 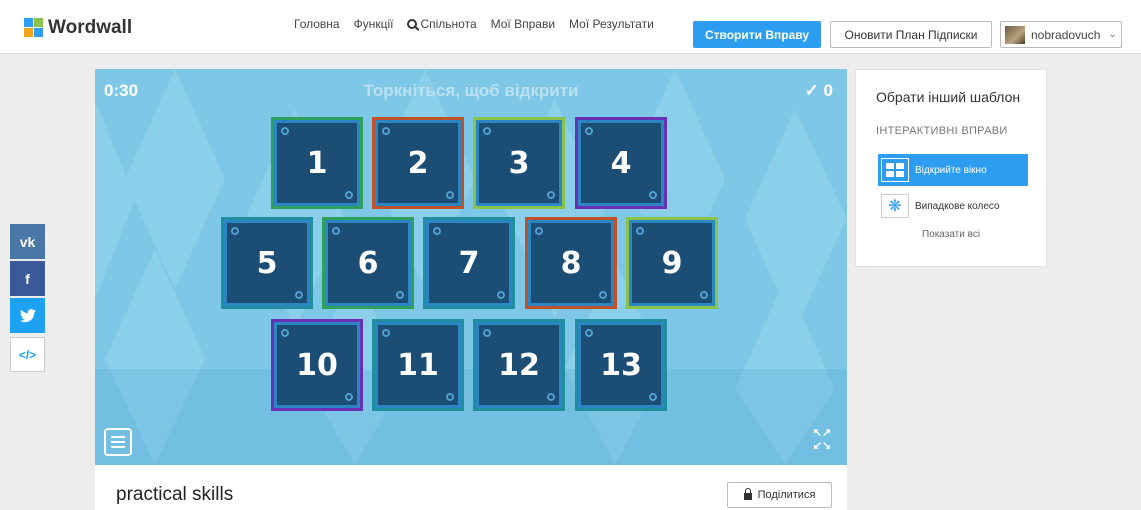 What do you see at coordinates (911, 34) in the screenshot?
I see `upgrade-plan-button: Оновити План Підписки` at bounding box center [911, 34].